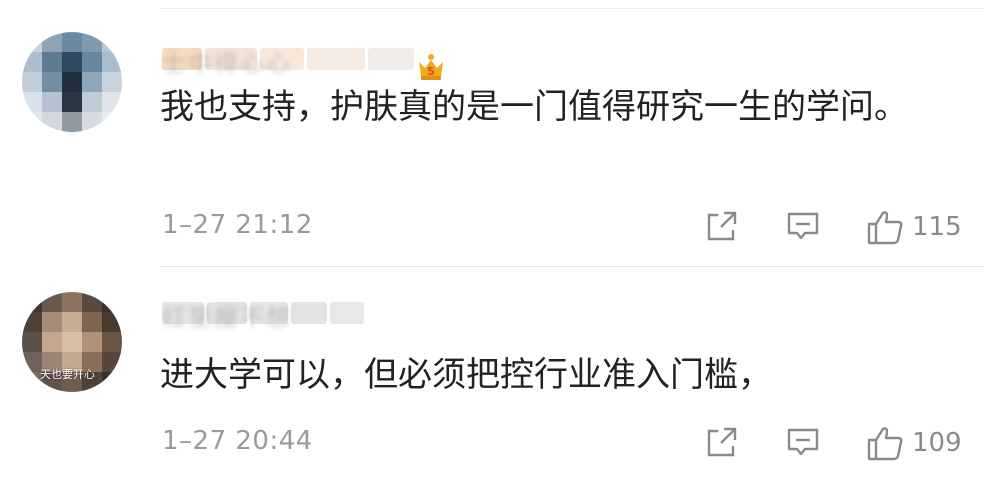 Image resolution: width=984 pixels, height=479 pixels. Describe the element at coordinates (534, 107) in the screenshot. I see `comment-text: 我也支持，护肤真的是一门值得研究一生的学问。` at that location.